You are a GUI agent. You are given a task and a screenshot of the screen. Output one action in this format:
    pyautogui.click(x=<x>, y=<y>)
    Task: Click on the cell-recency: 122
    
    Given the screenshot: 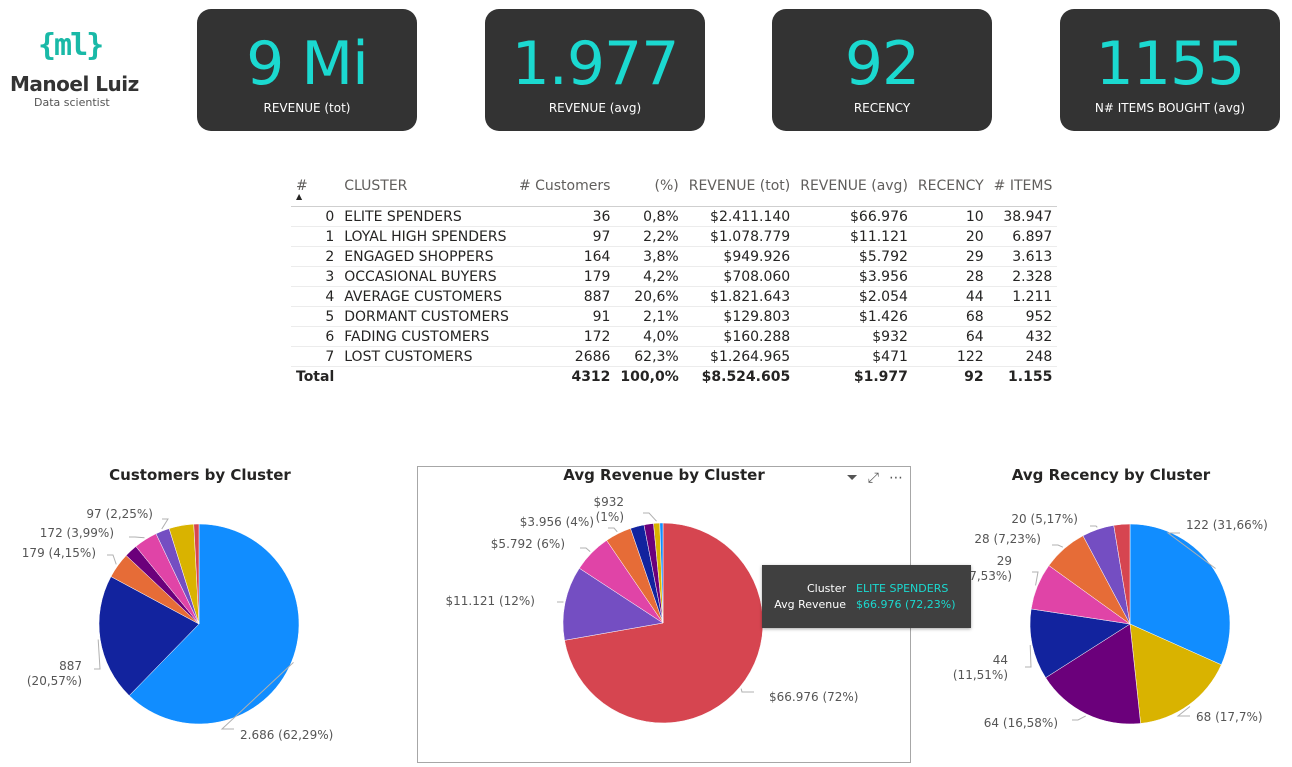 What is the action you would take?
    pyautogui.click(x=950, y=356)
    